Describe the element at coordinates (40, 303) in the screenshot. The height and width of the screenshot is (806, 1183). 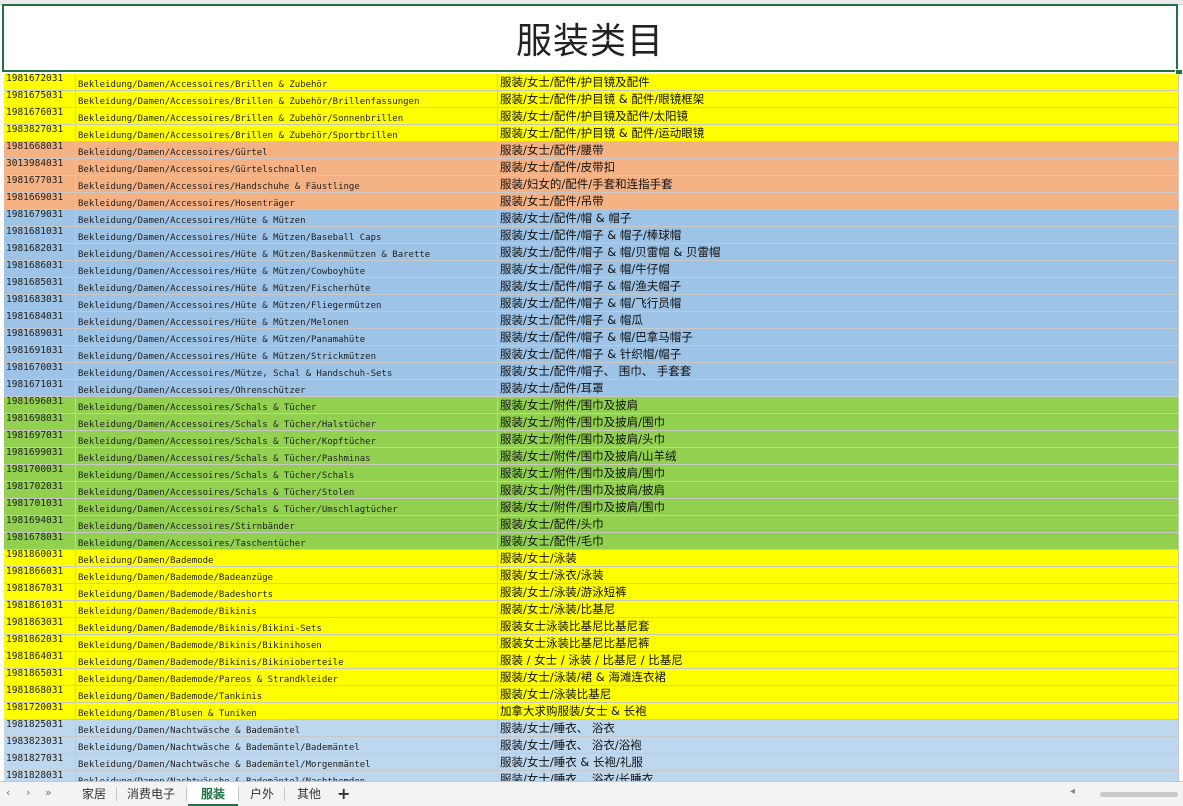
I see `category-id-cell: 1981683031` at that location.